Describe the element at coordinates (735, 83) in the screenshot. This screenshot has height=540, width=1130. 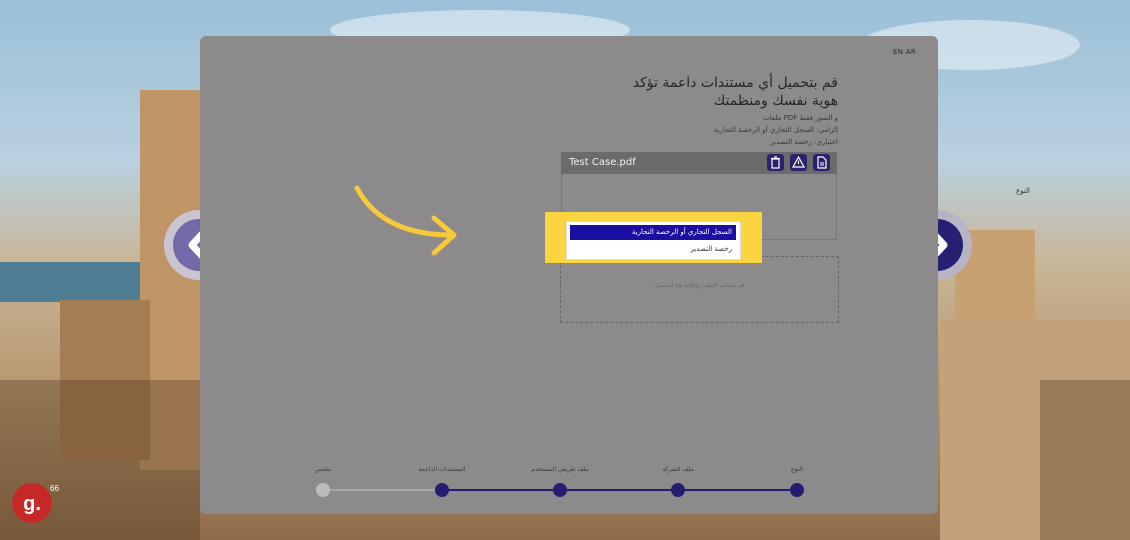
I see `title-line-1: قم بتحميل أي مستندات داعمة تؤكد` at that location.